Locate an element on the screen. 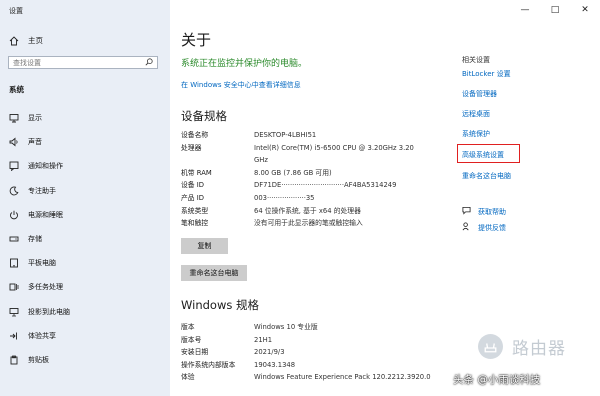  sidebar-item-label: 通知和操作 is located at coordinates (45, 166).